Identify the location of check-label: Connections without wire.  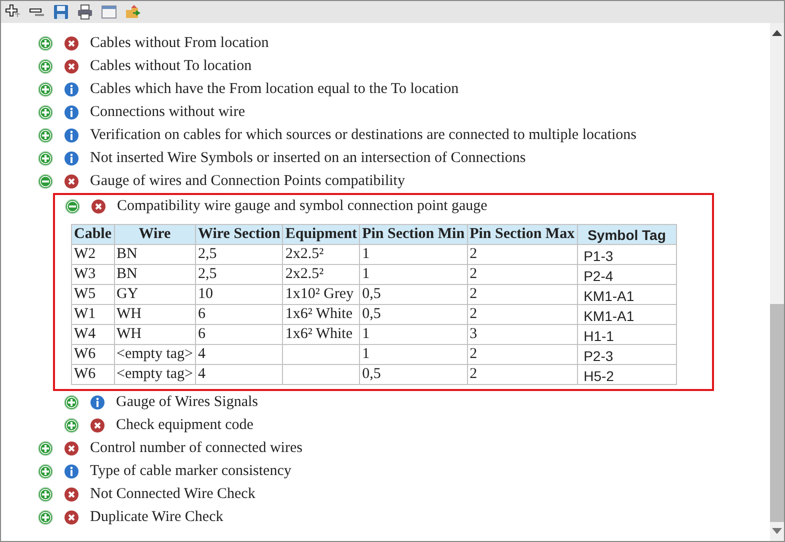
(167, 112).